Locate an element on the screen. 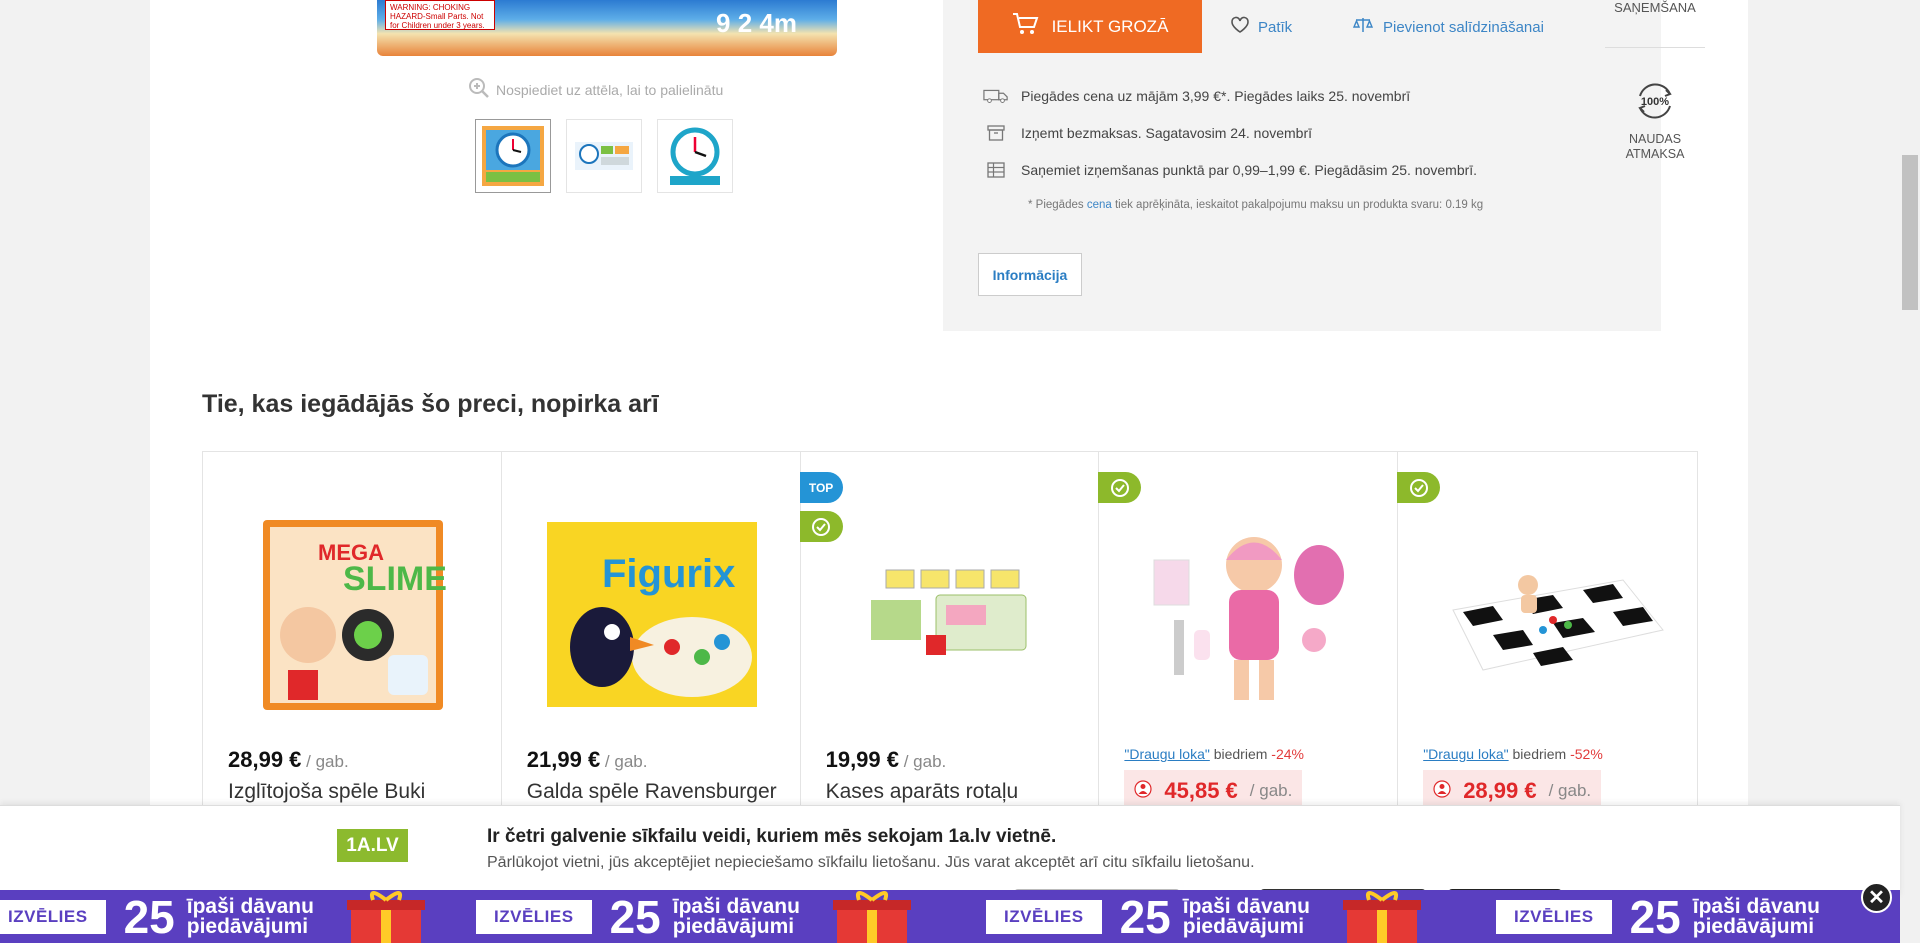 The width and height of the screenshot is (1920, 943). discount-percent: -24% is located at coordinates (1287, 754).